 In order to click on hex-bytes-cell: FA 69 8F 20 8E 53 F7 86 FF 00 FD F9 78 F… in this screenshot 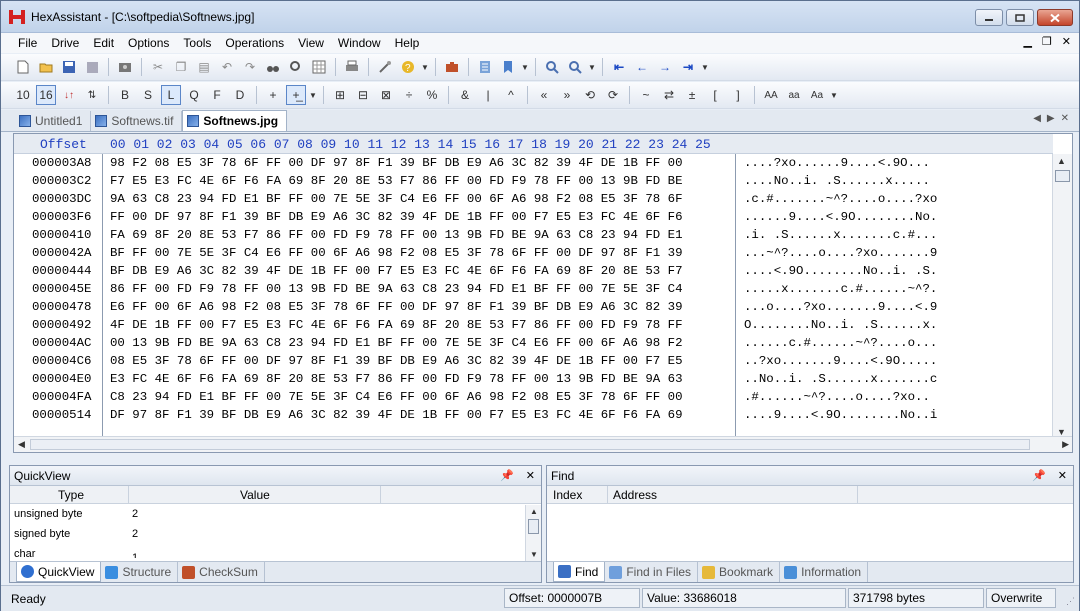, I will do `click(396, 235)`.